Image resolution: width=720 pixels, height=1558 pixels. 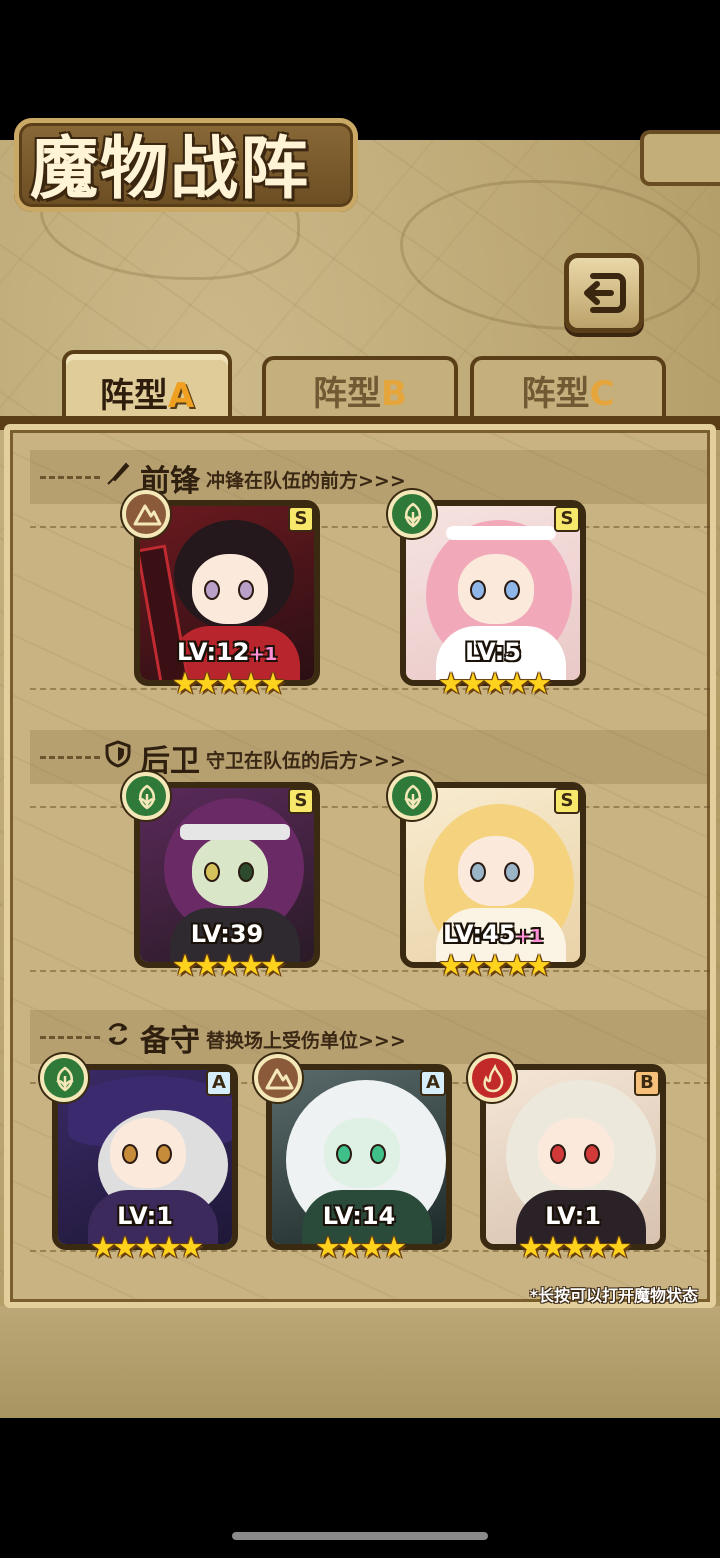 What do you see at coordinates (550, 255) in the screenshot?
I see `map-decoration` at bounding box center [550, 255].